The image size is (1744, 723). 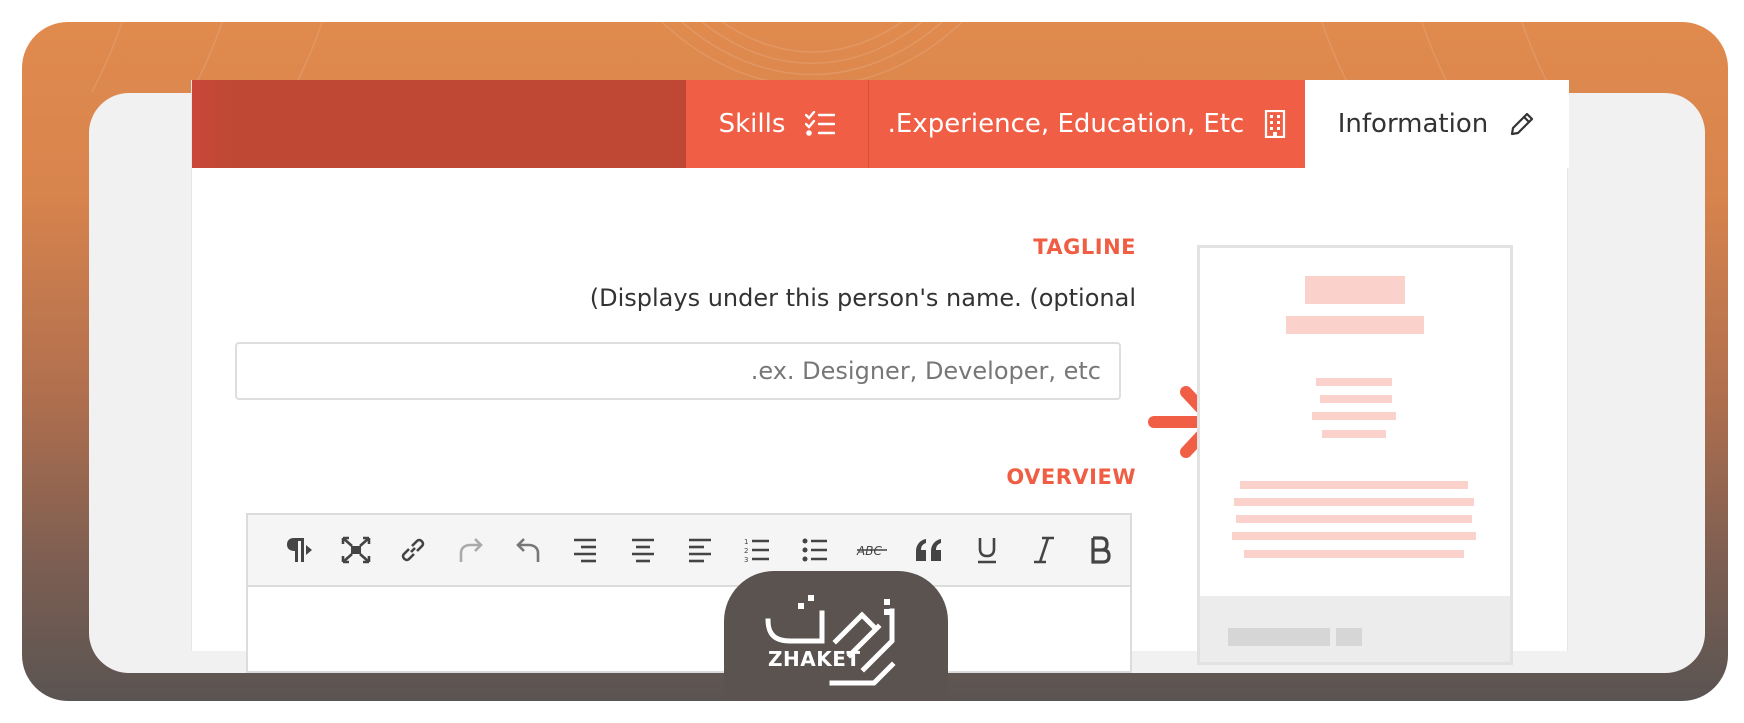 I want to click on profile-preview-card, so click(x=1355, y=455).